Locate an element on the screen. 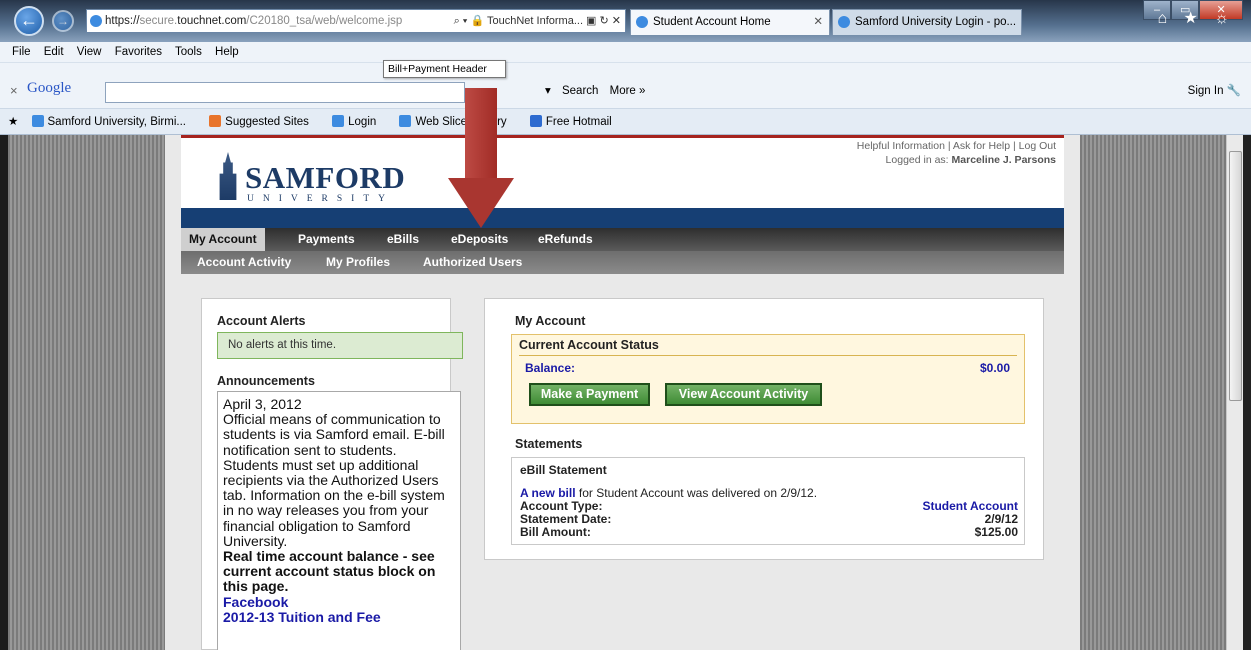  subtab-authorized-users: Authorized Users is located at coordinates (472, 262).